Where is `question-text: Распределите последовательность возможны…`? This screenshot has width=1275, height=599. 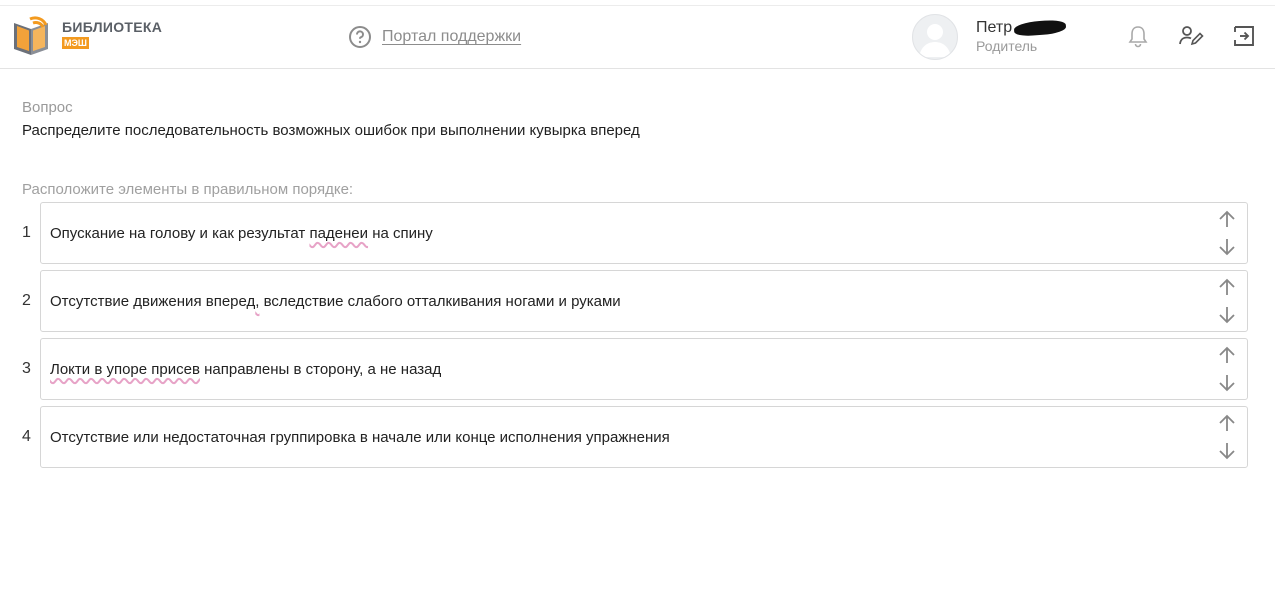
question-text: Распределите последовательность возможны… is located at coordinates (331, 130).